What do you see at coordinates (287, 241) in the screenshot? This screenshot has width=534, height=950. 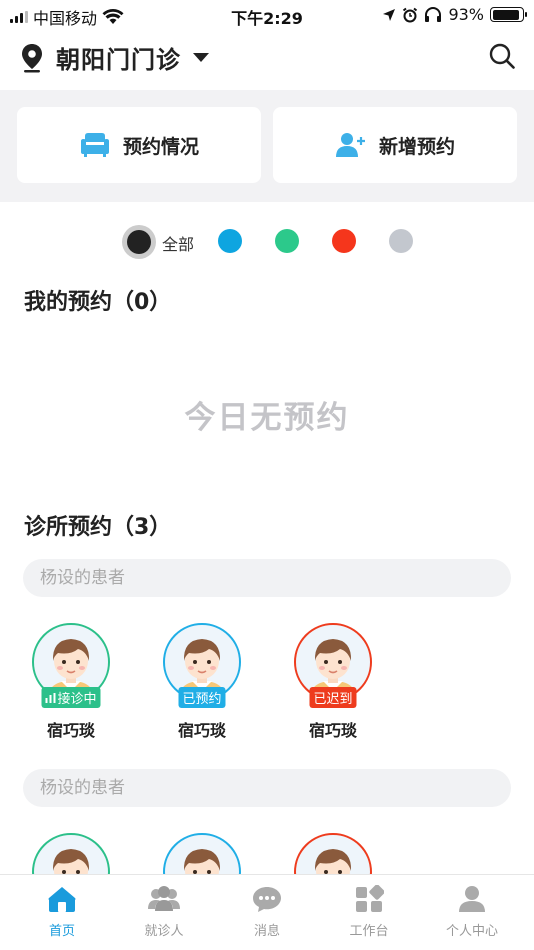 I see `filter-waiting` at bounding box center [287, 241].